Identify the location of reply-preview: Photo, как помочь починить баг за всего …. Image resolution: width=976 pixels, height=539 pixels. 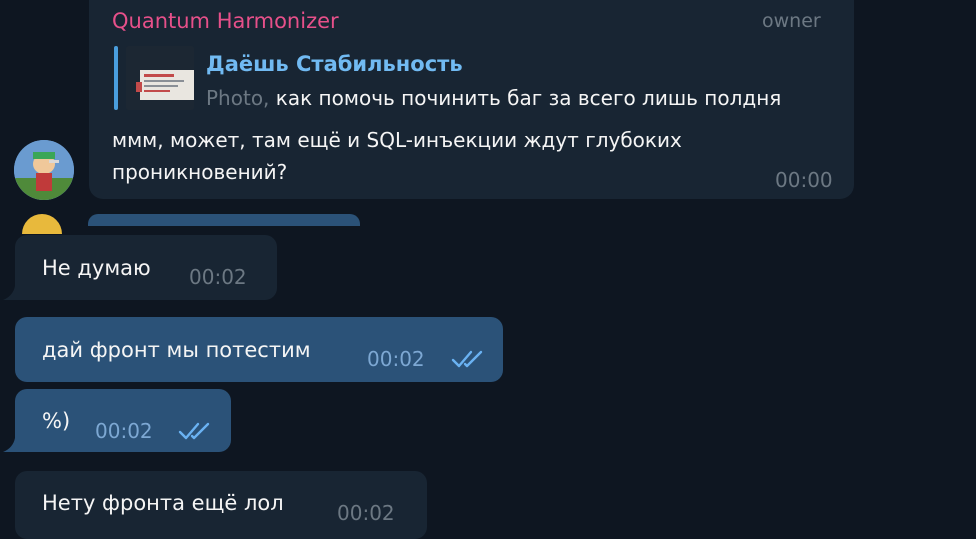
(493, 98).